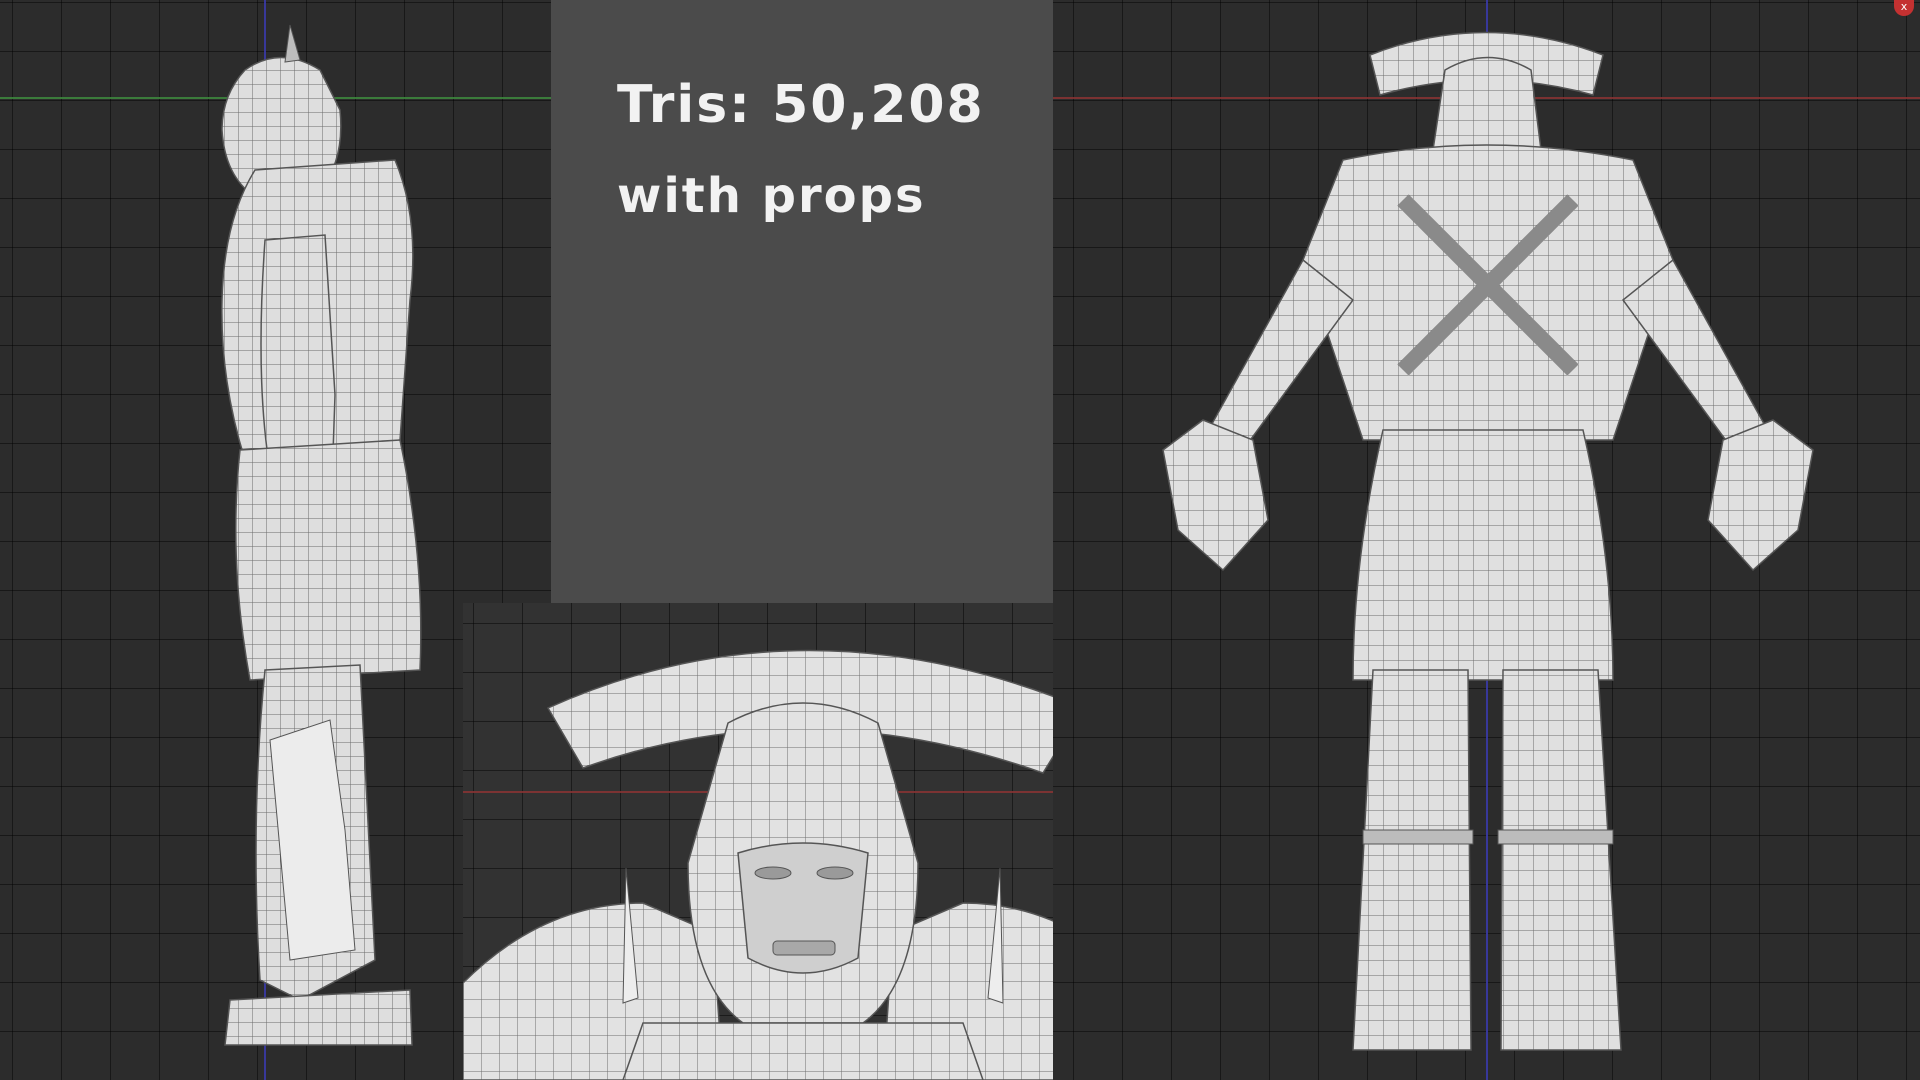 The width and height of the screenshot is (1920, 1080). What do you see at coordinates (803, 864) in the screenshot?
I see `face-closeup-mesh` at bounding box center [803, 864].